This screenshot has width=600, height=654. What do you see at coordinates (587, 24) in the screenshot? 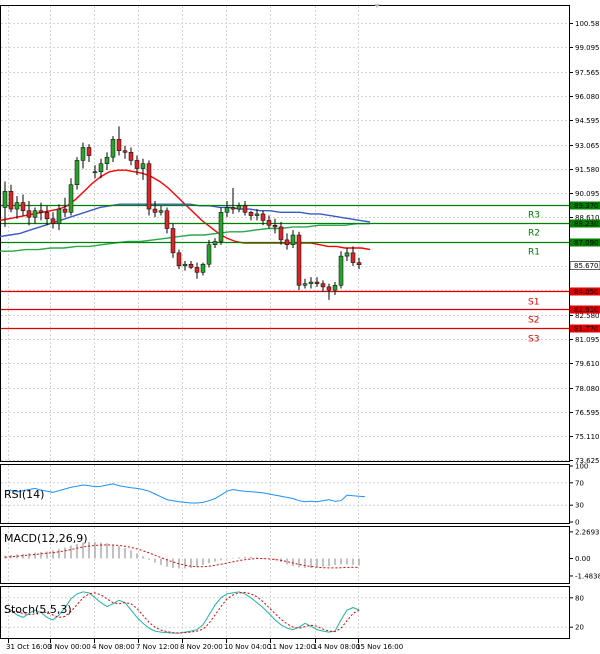
I see `price-tick-label: 100.580` at bounding box center [587, 24].